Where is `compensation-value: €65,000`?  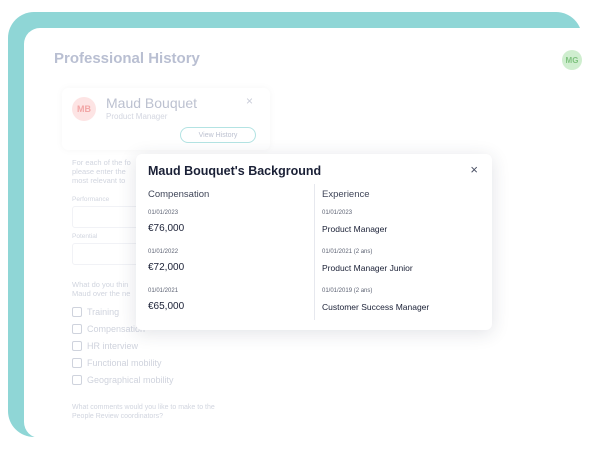
compensation-value: €65,000 is located at coordinates (166, 306).